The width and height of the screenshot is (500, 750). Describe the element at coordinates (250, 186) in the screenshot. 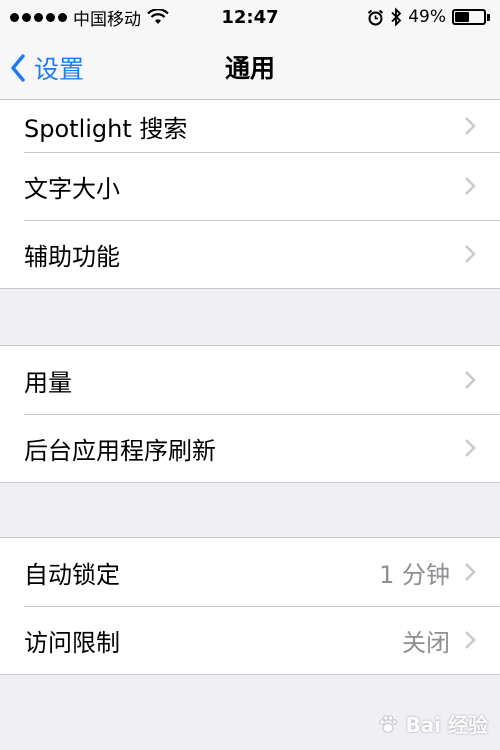

I see `row-text-size: 文字大小` at that location.